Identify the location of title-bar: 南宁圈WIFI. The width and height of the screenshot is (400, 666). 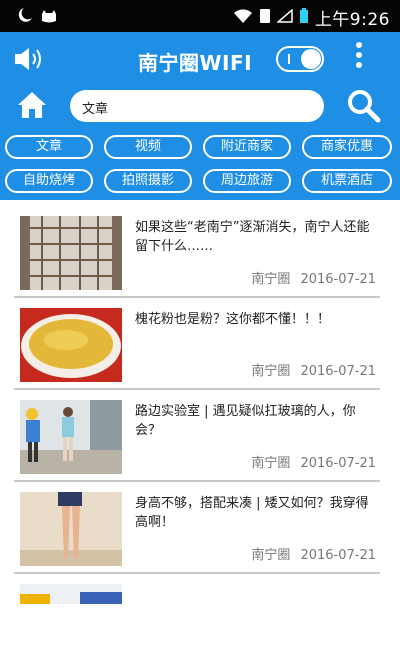
(200, 58).